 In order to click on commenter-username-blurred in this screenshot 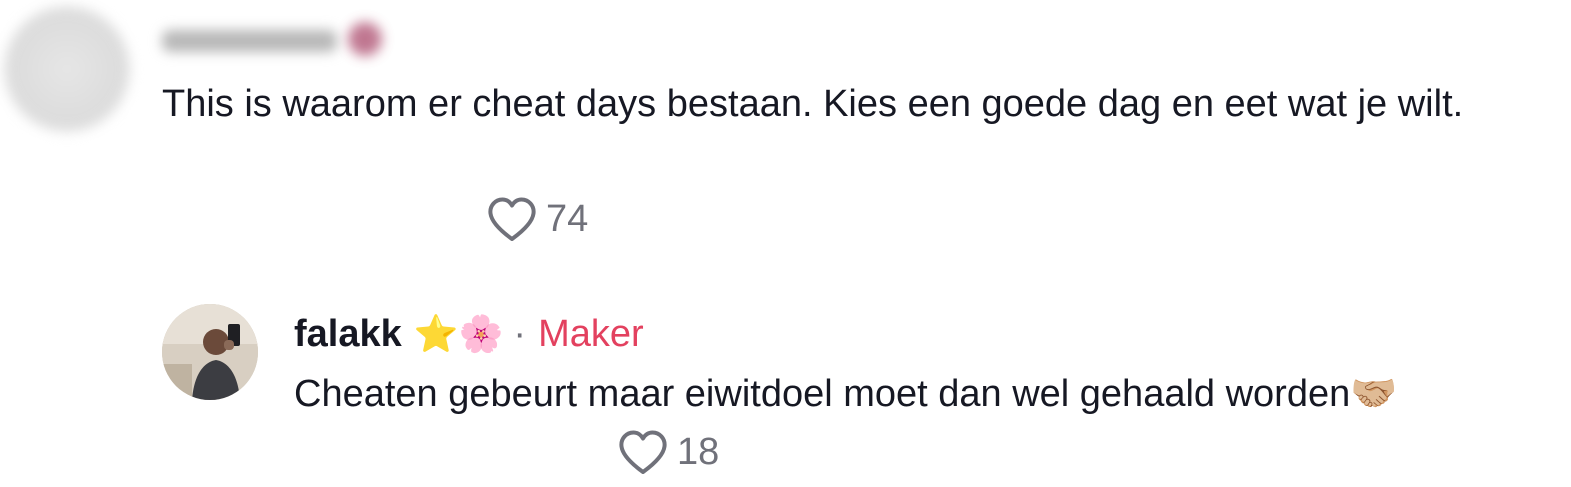, I will do `click(277, 42)`.